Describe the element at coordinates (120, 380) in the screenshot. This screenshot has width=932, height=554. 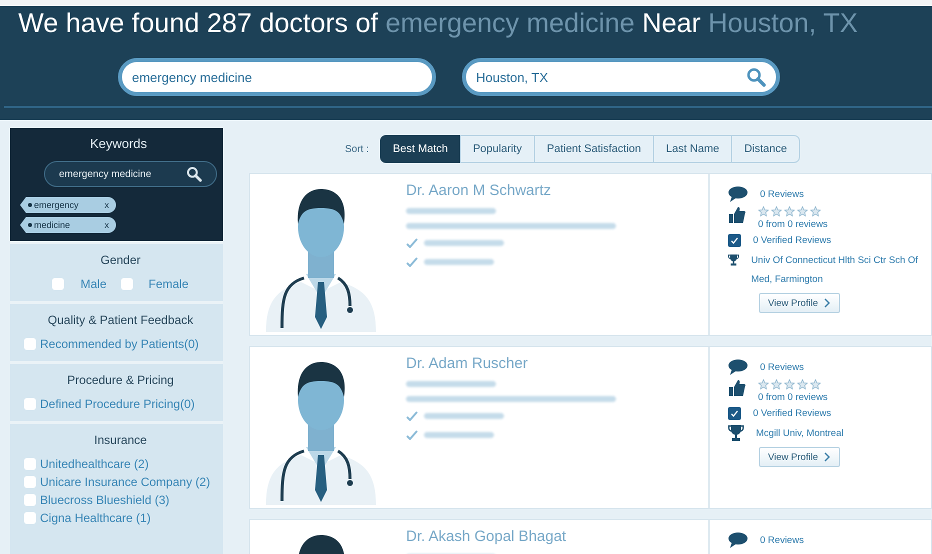
I see `filter-section-title: Procedure & Pricing` at that location.